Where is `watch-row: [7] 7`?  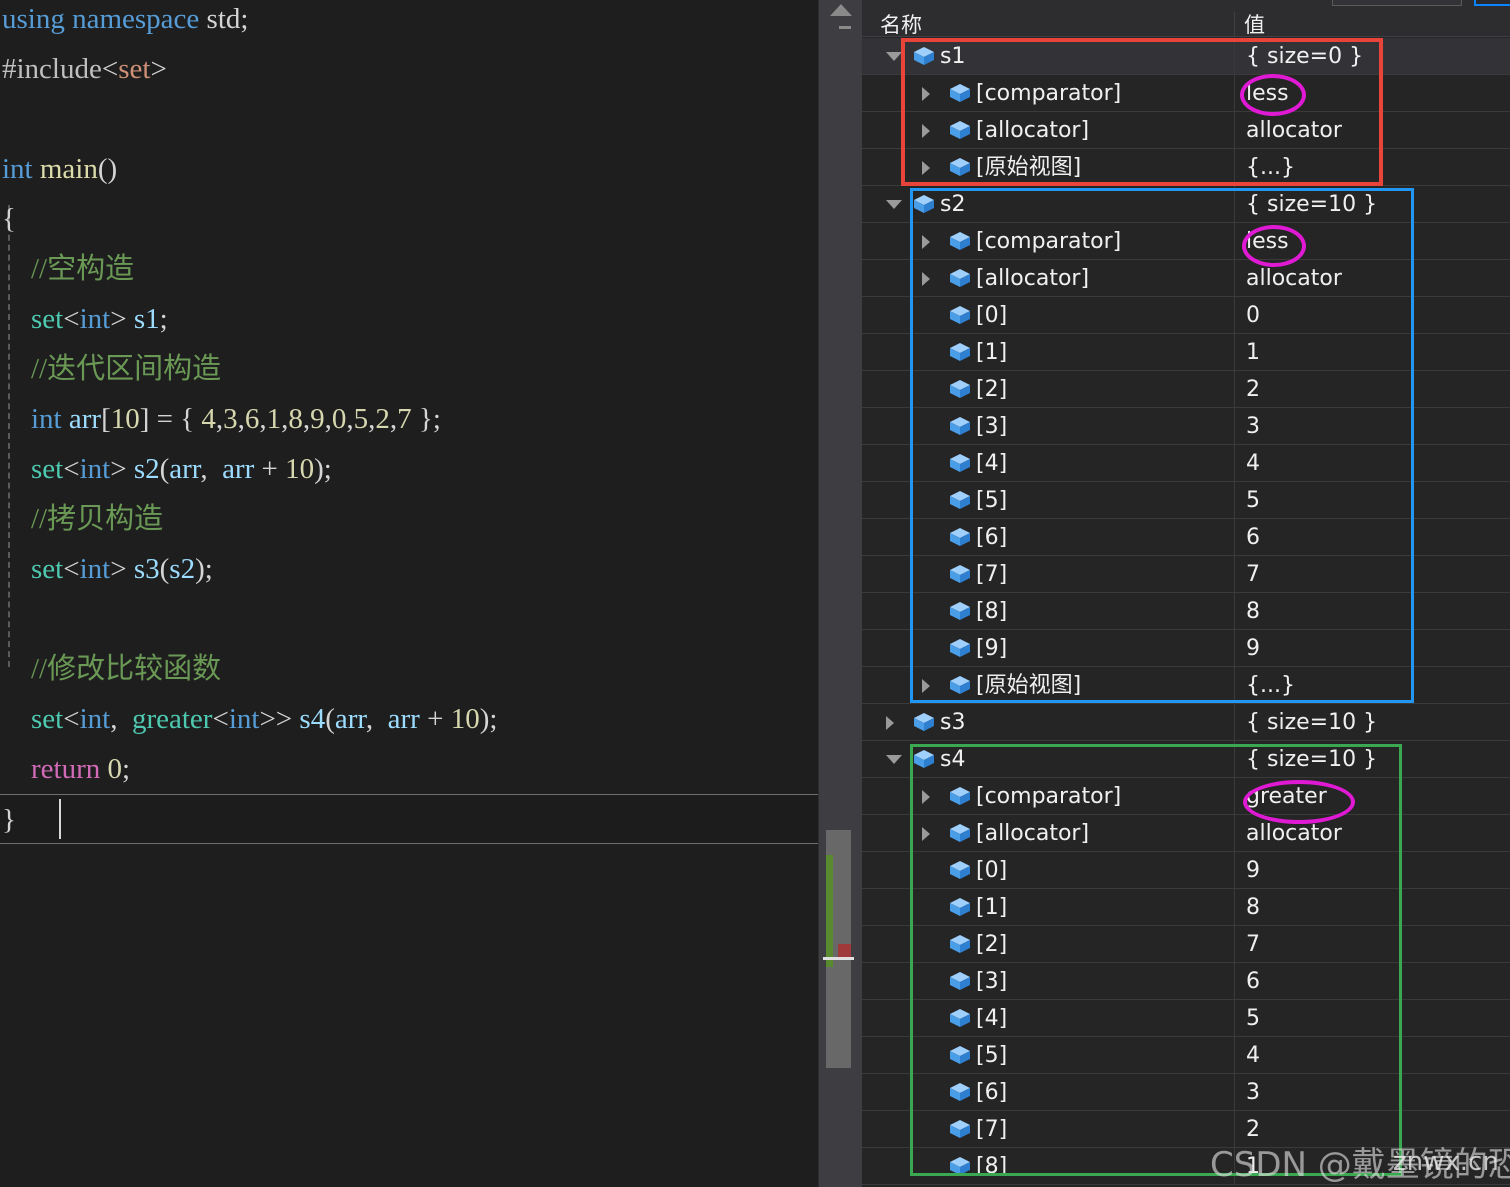 watch-row: [7] 7 is located at coordinates (1186, 574).